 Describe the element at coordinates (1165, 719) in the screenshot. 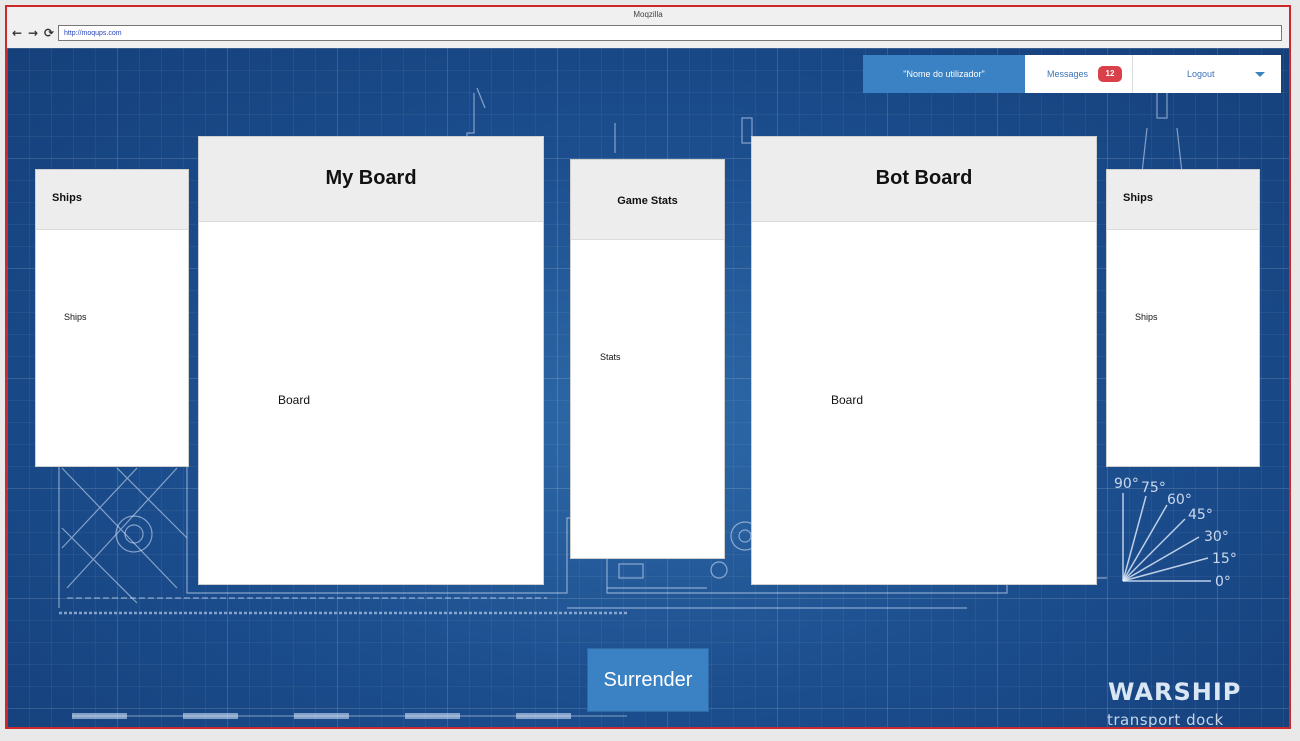

I see `warship-logo-subtitle: transport dock` at that location.